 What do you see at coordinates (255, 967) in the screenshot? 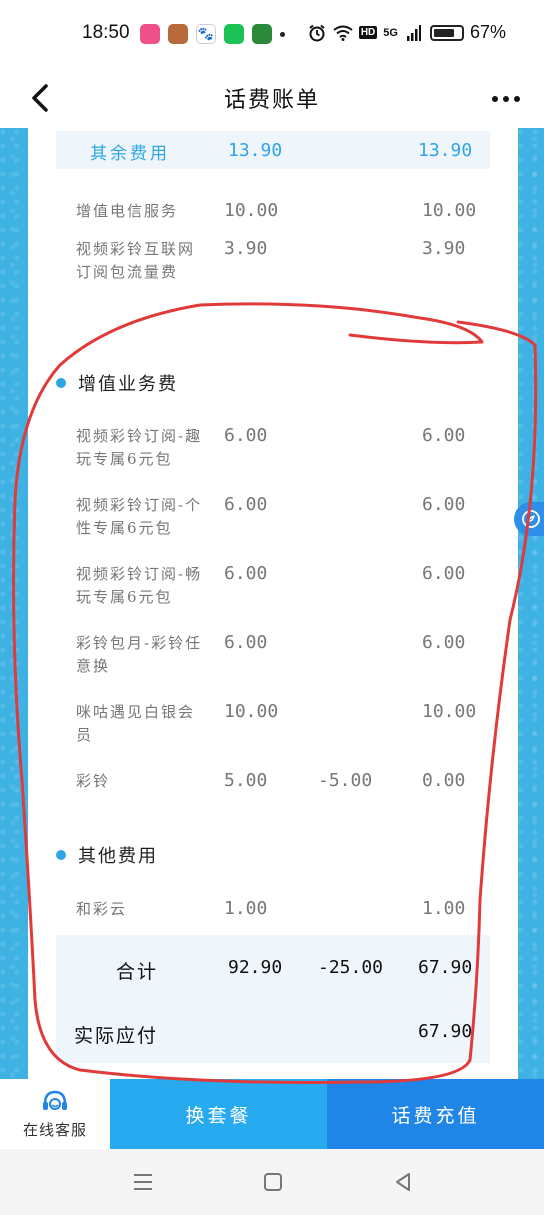
I see `total-amount: 92.90` at bounding box center [255, 967].